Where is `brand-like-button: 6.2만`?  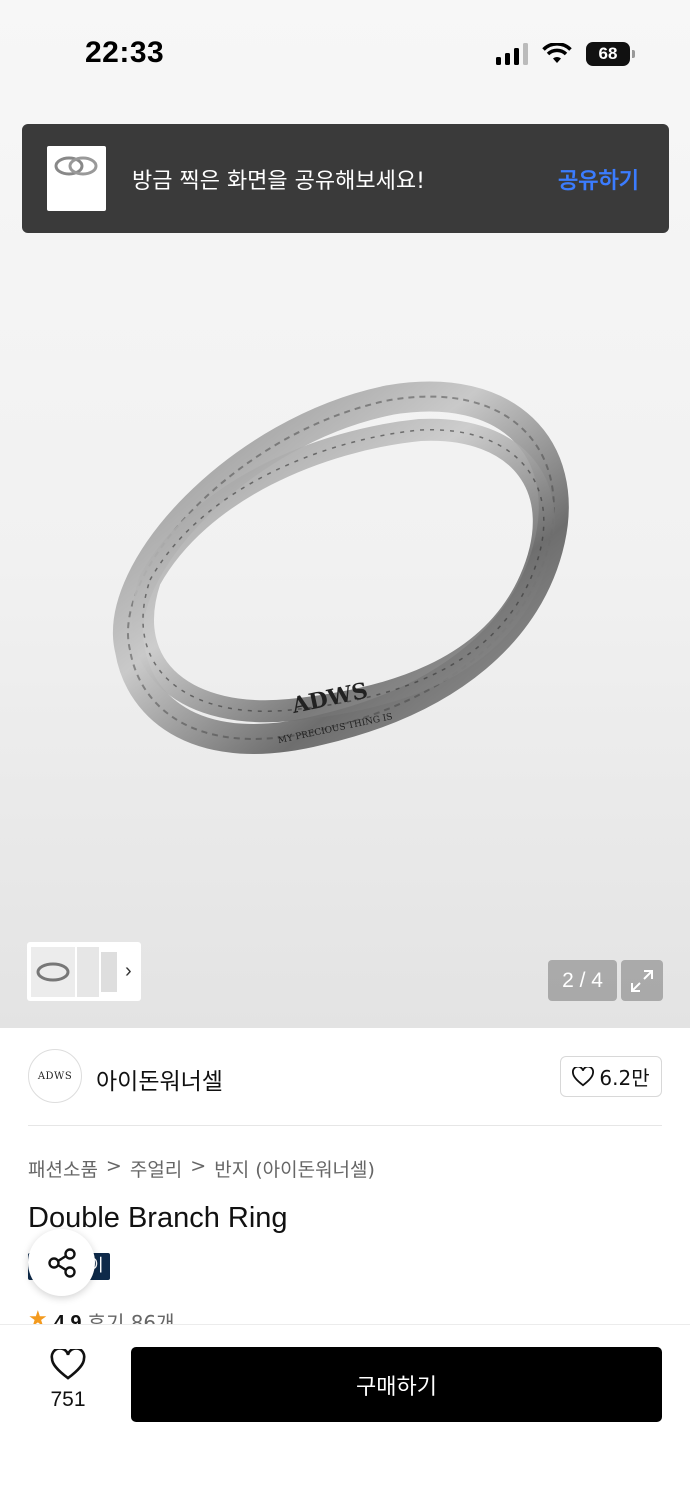
brand-like-button: 6.2만 is located at coordinates (611, 1076).